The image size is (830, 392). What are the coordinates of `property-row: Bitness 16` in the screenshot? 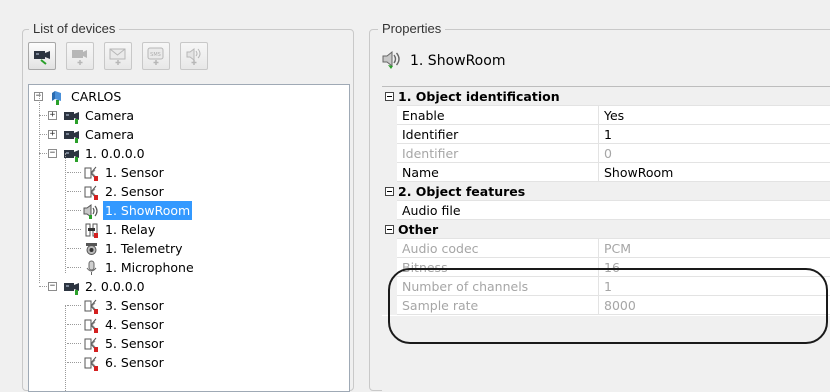 It's located at (606, 267).